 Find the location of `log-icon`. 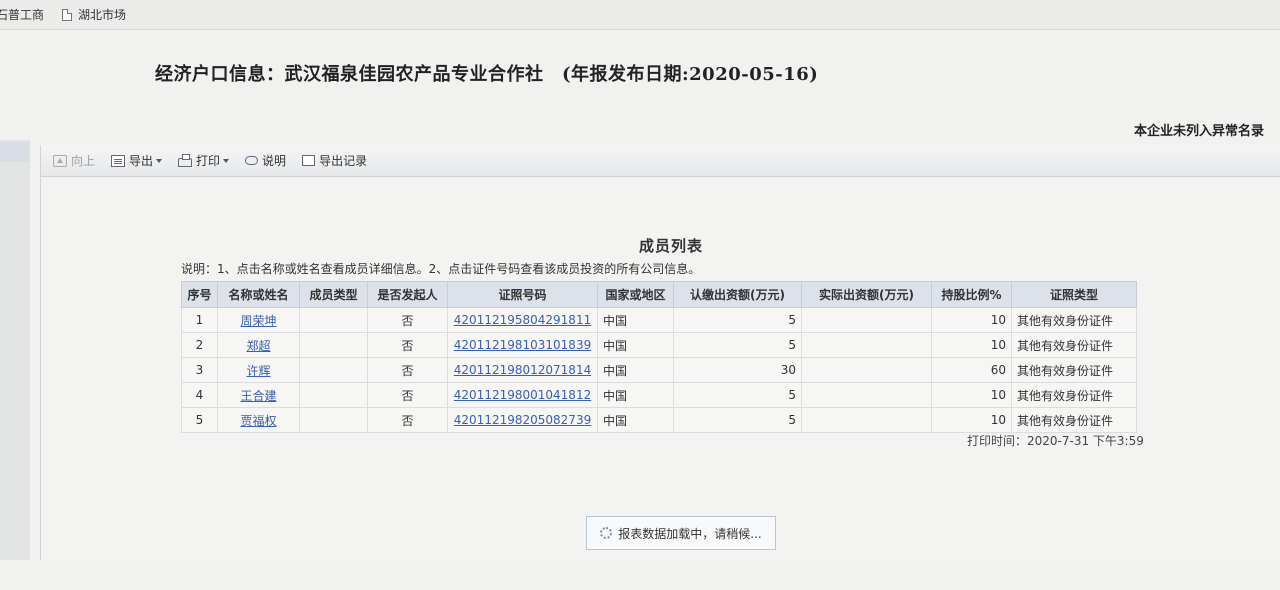

log-icon is located at coordinates (309, 160).